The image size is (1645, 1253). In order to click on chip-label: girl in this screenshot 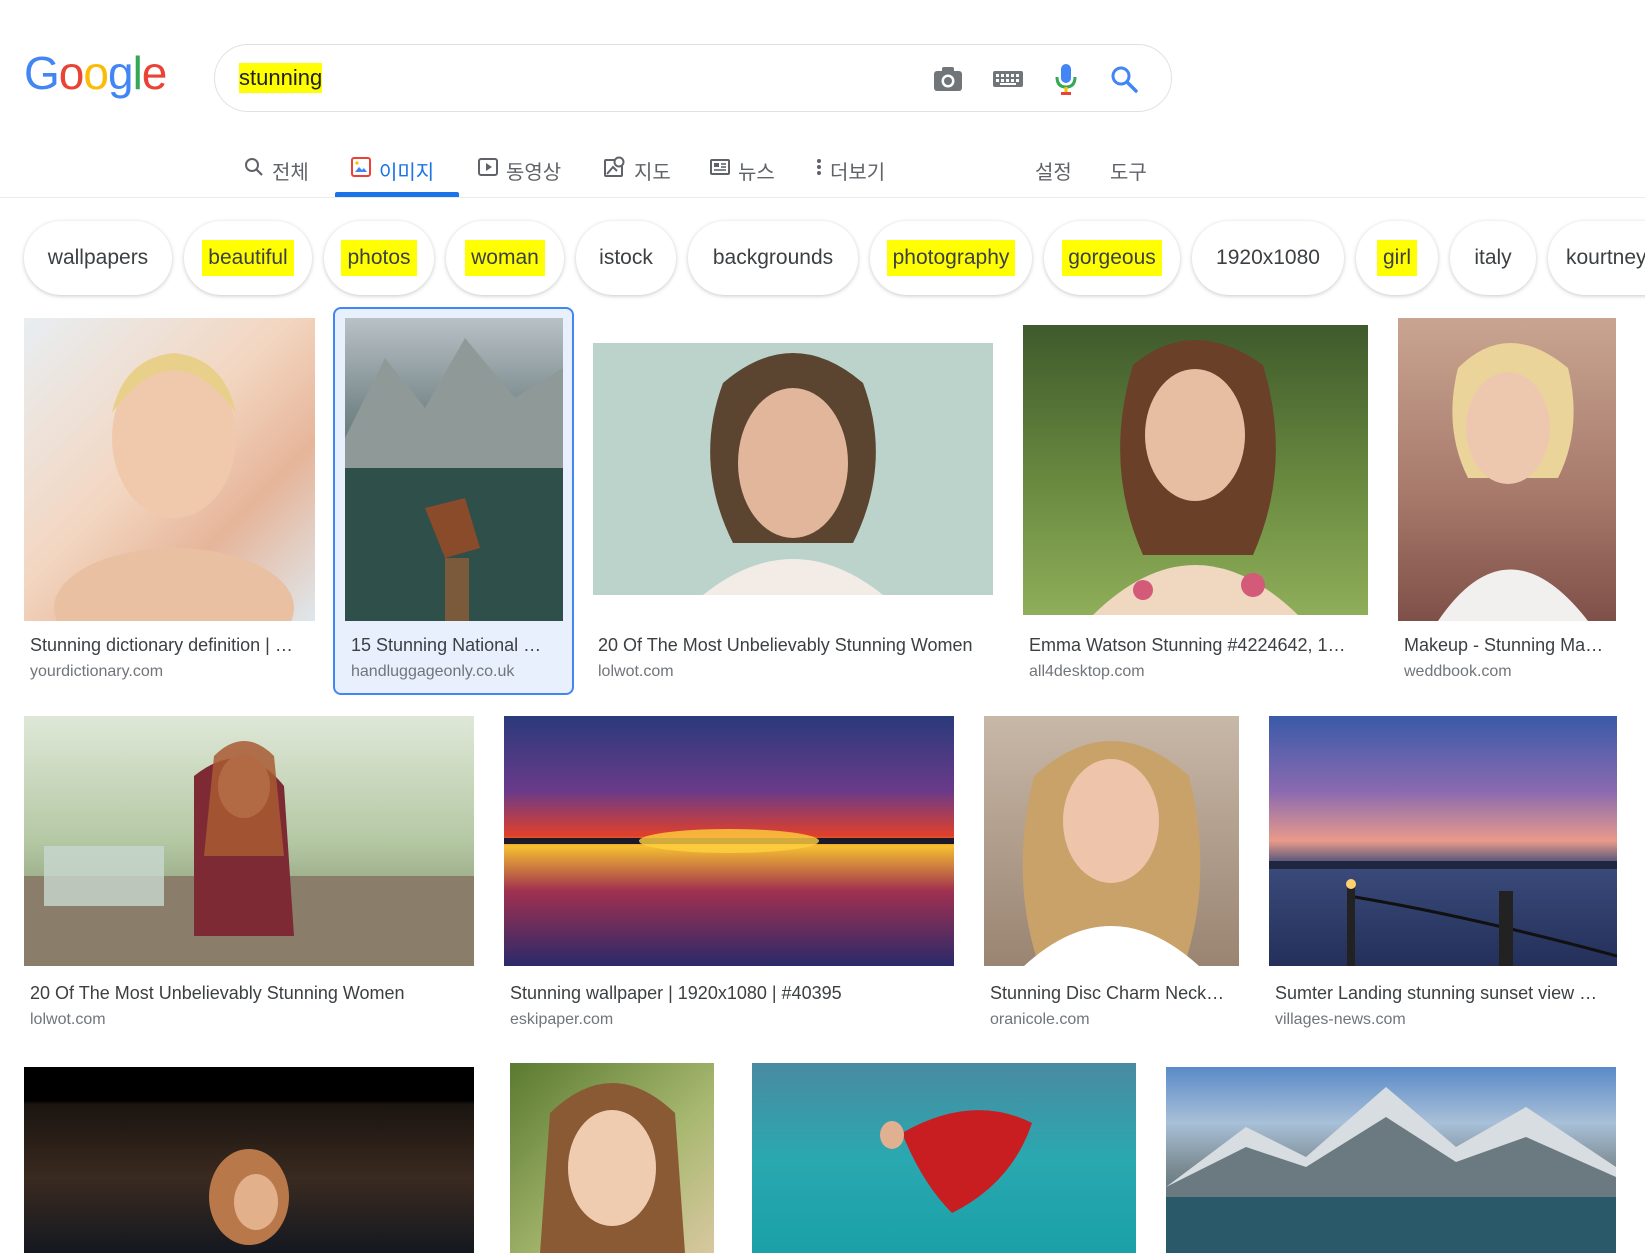, I will do `click(1396, 258)`.